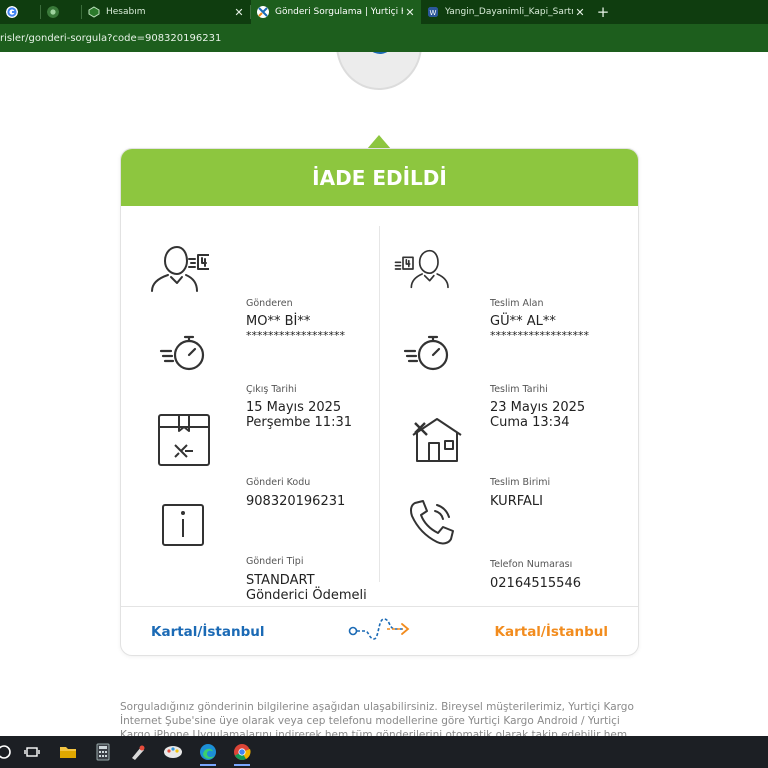 The width and height of the screenshot is (768, 768). What do you see at coordinates (551, 632) in the screenshot?
I see `route-destination: Kartal/İstanbul` at bounding box center [551, 632].